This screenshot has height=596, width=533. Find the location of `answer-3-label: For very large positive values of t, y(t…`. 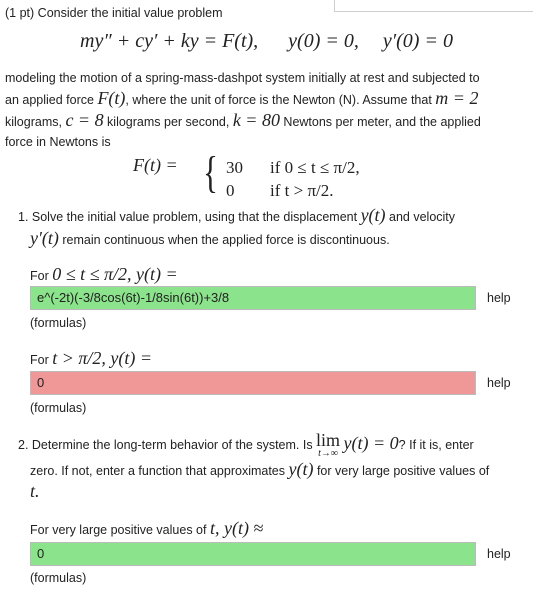

answer-3-label: For very large positive values of t, y(t… is located at coordinates (146, 528).